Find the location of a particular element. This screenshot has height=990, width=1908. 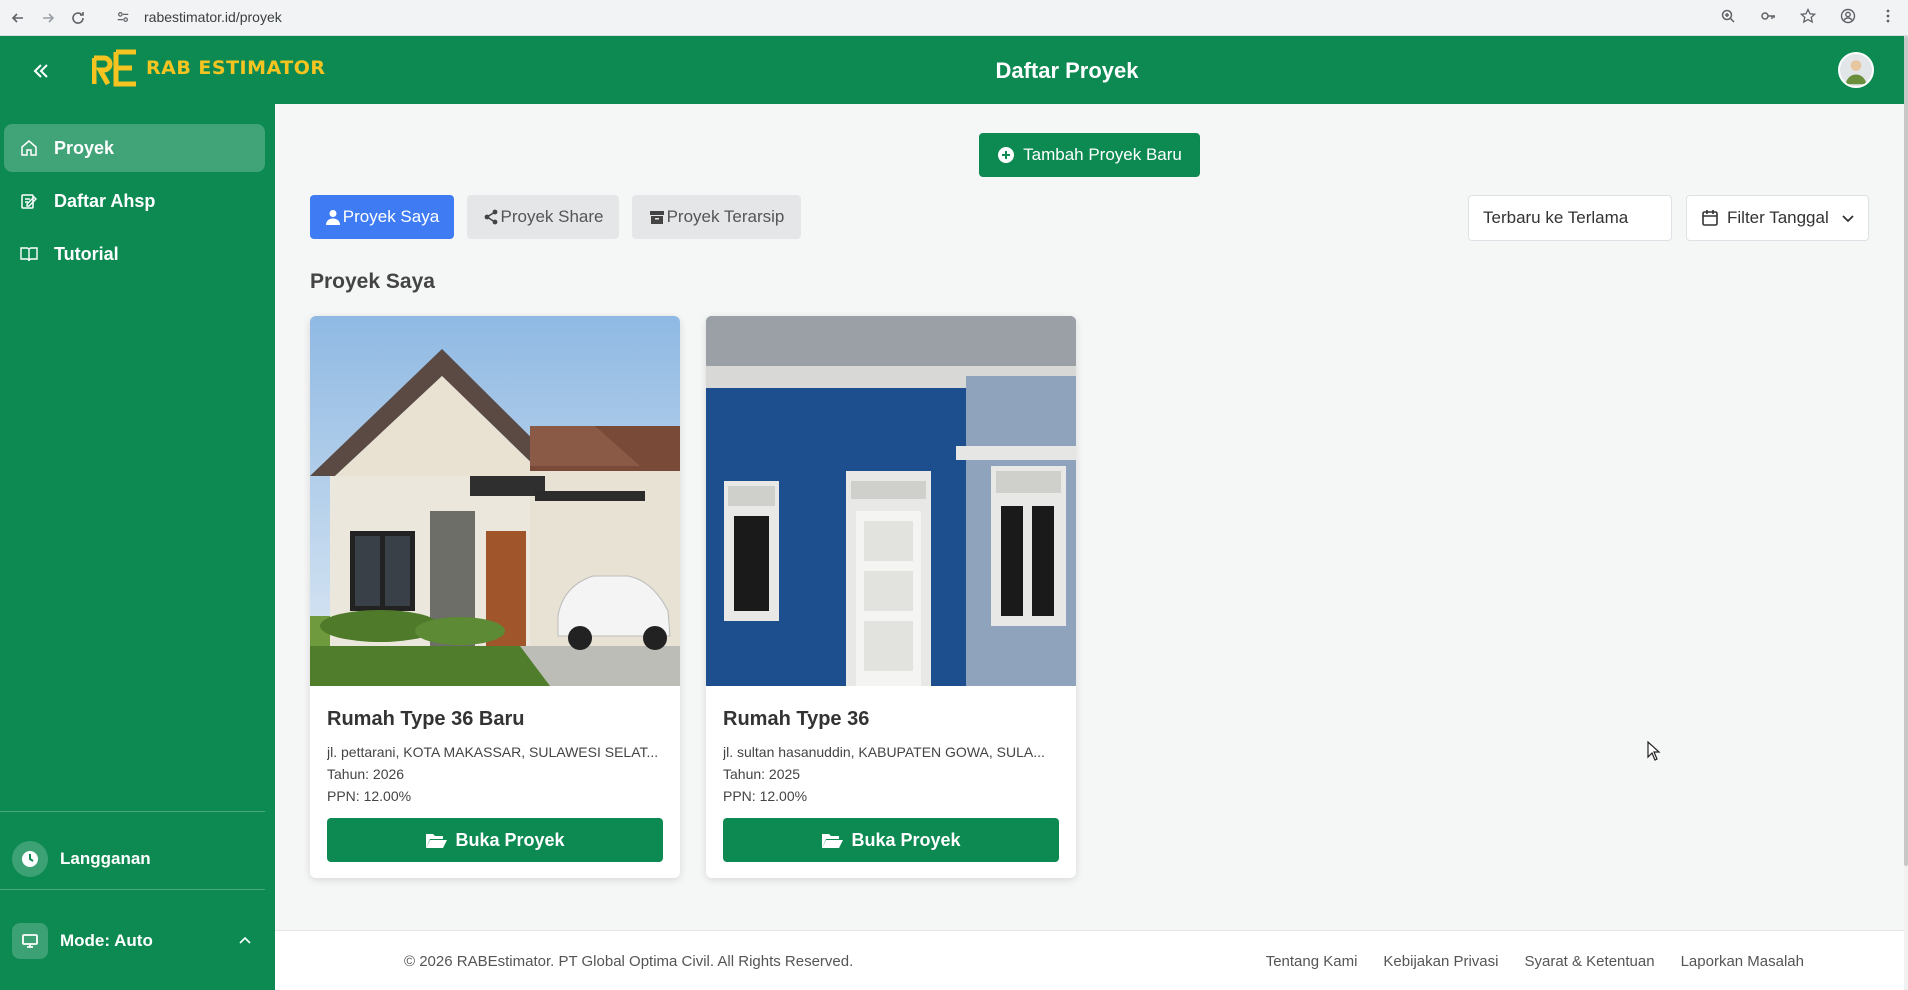

sidebar-item-proyek: Proyek is located at coordinates (134, 148).